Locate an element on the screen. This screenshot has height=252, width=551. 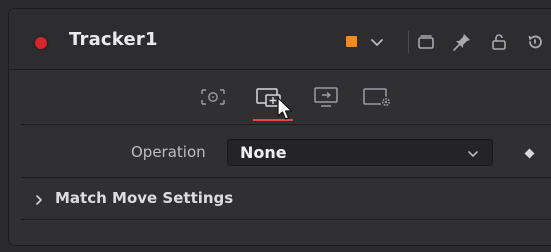
reset-icon is located at coordinates (535, 42).